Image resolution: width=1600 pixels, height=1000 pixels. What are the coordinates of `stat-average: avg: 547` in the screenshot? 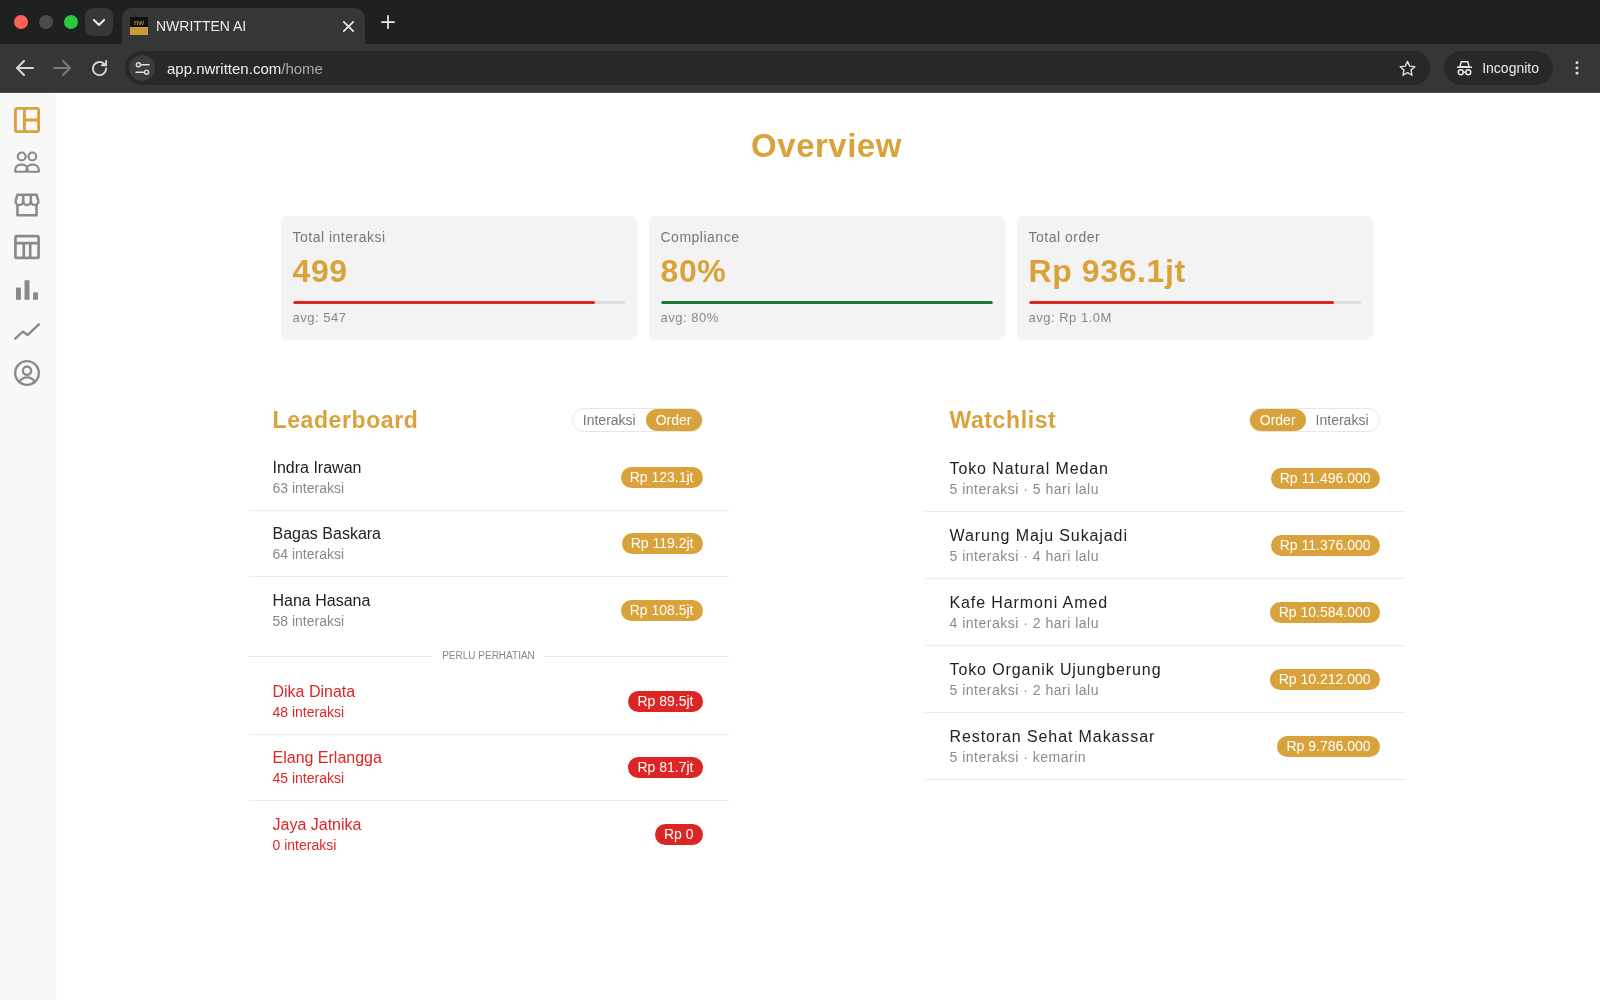 It's located at (319, 318).